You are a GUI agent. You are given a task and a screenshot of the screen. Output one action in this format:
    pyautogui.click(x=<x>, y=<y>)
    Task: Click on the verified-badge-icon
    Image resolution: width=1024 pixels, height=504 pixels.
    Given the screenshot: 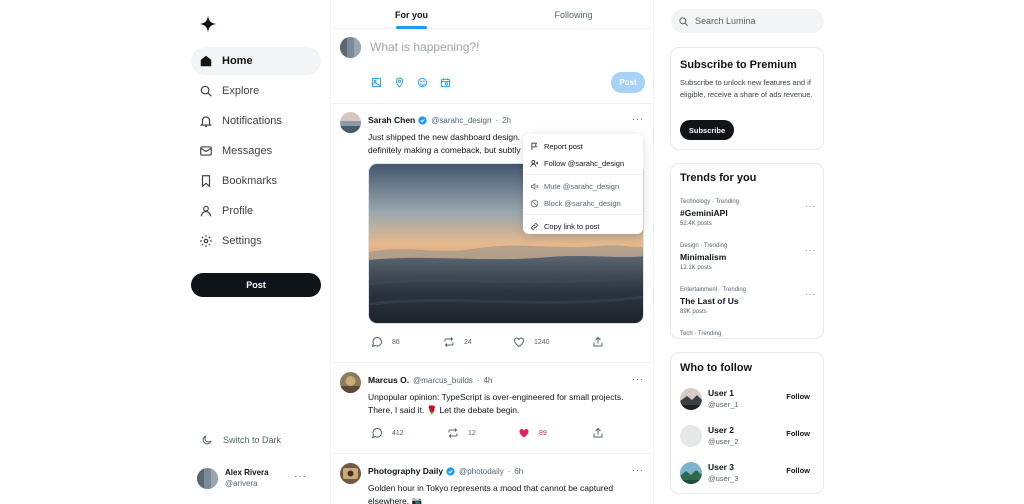 What is the action you would take?
    pyautogui.click(x=450, y=471)
    